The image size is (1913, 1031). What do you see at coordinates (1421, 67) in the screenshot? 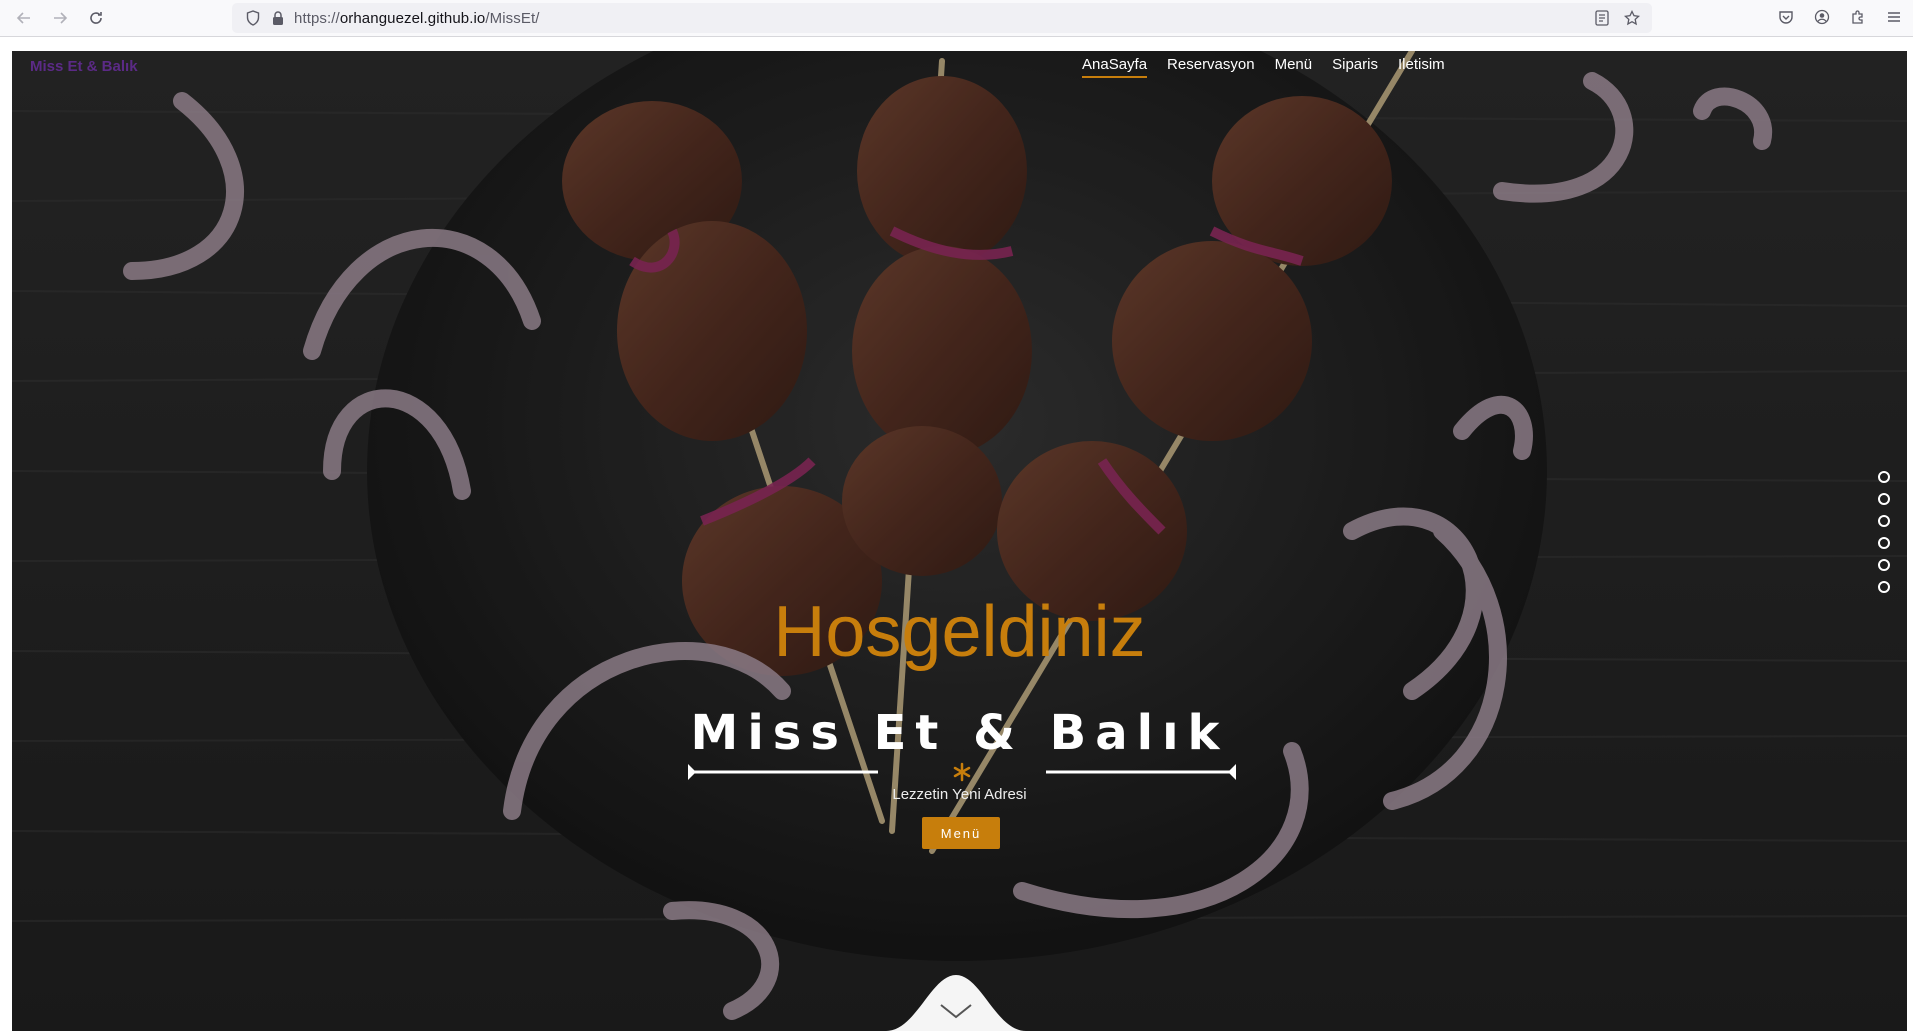
I see `nav-link-iletisim: Iletisim` at bounding box center [1421, 67].